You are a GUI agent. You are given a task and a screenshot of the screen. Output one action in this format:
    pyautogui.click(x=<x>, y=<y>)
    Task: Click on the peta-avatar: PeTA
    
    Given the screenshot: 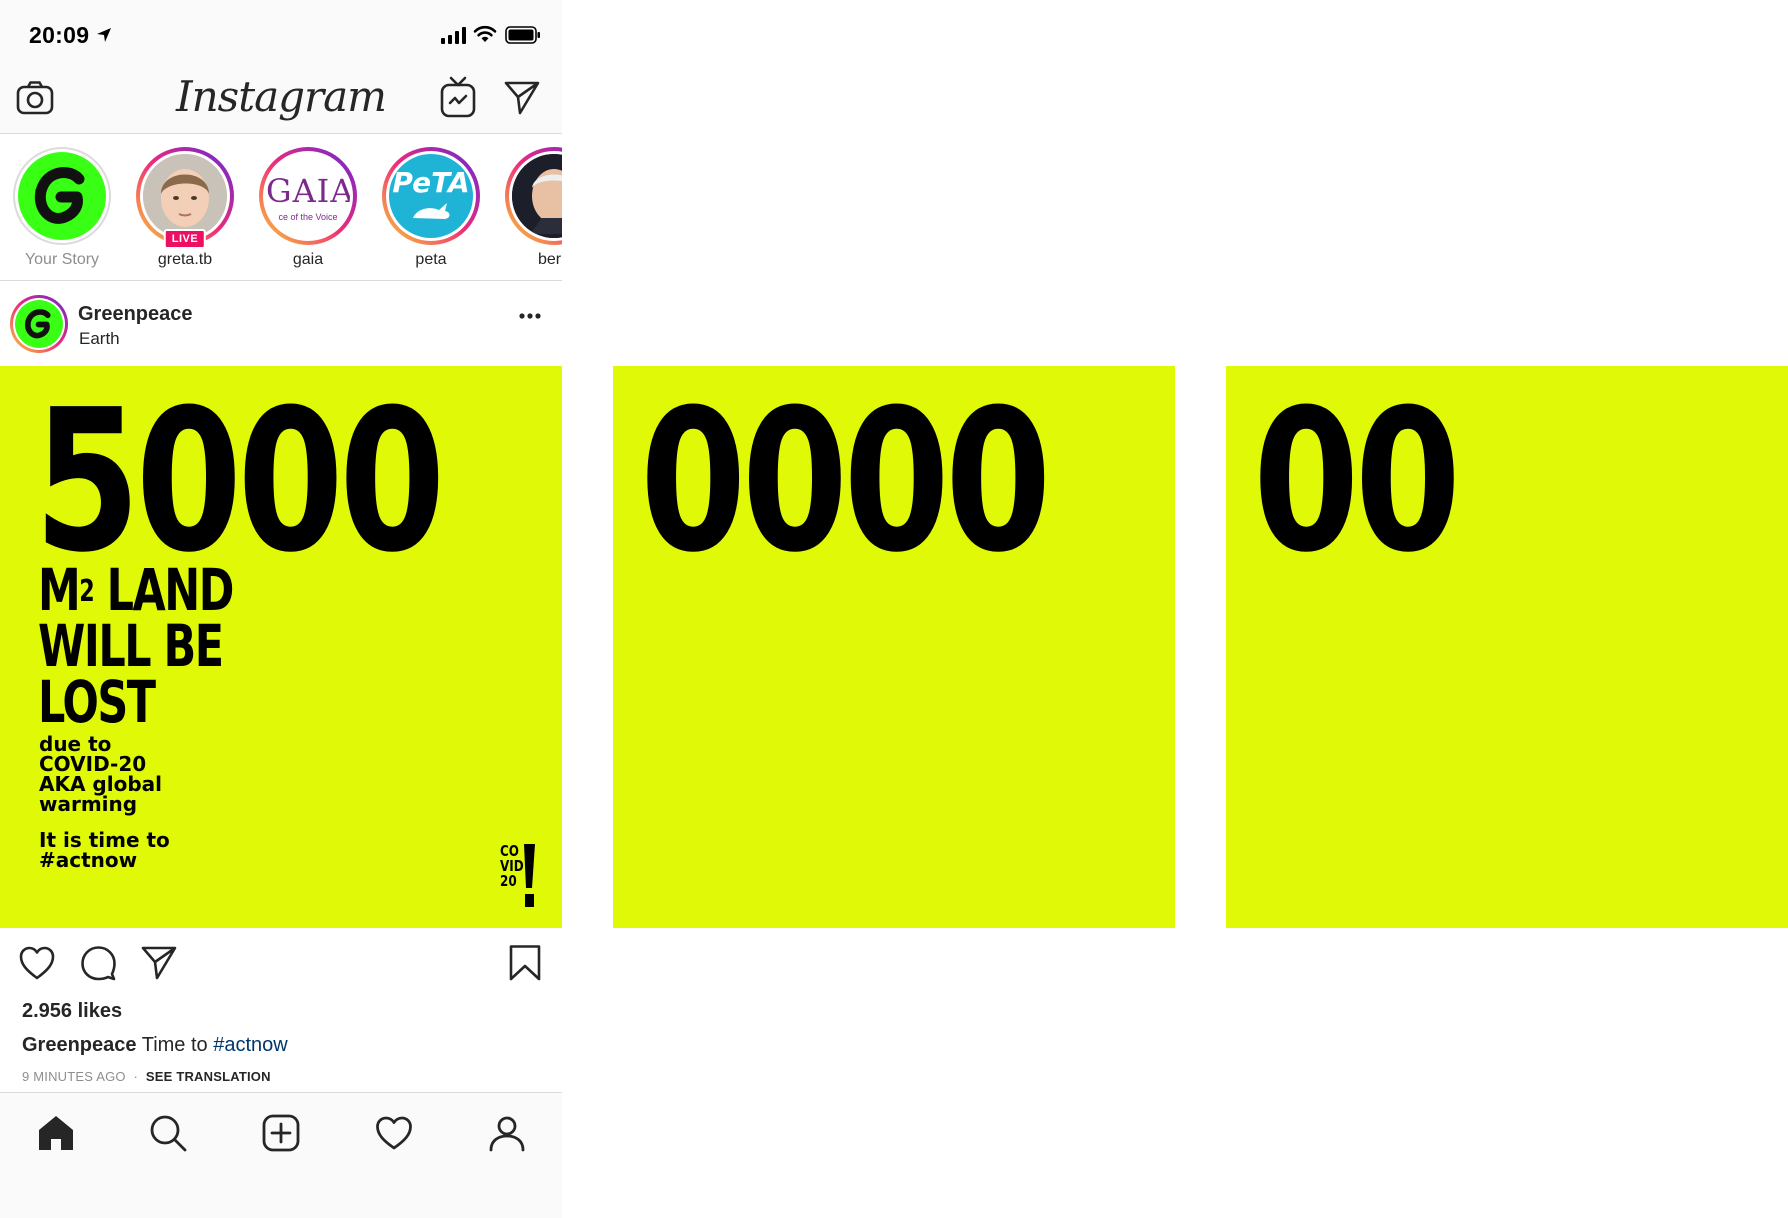 What is the action you would take?
    pyautogui.click(x=431, y=196)
    